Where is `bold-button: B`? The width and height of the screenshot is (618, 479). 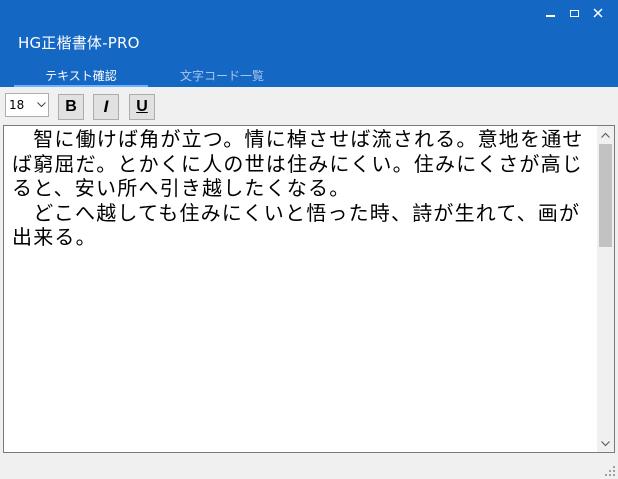
bold-button: B is located at coordinates (71, 107).